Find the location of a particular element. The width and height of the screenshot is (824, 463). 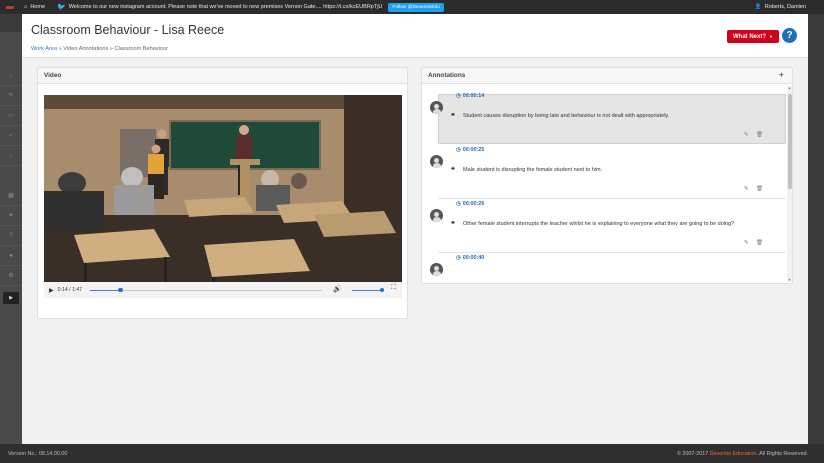

volume-icon: 🔊 is located at coordinates (337, 289).